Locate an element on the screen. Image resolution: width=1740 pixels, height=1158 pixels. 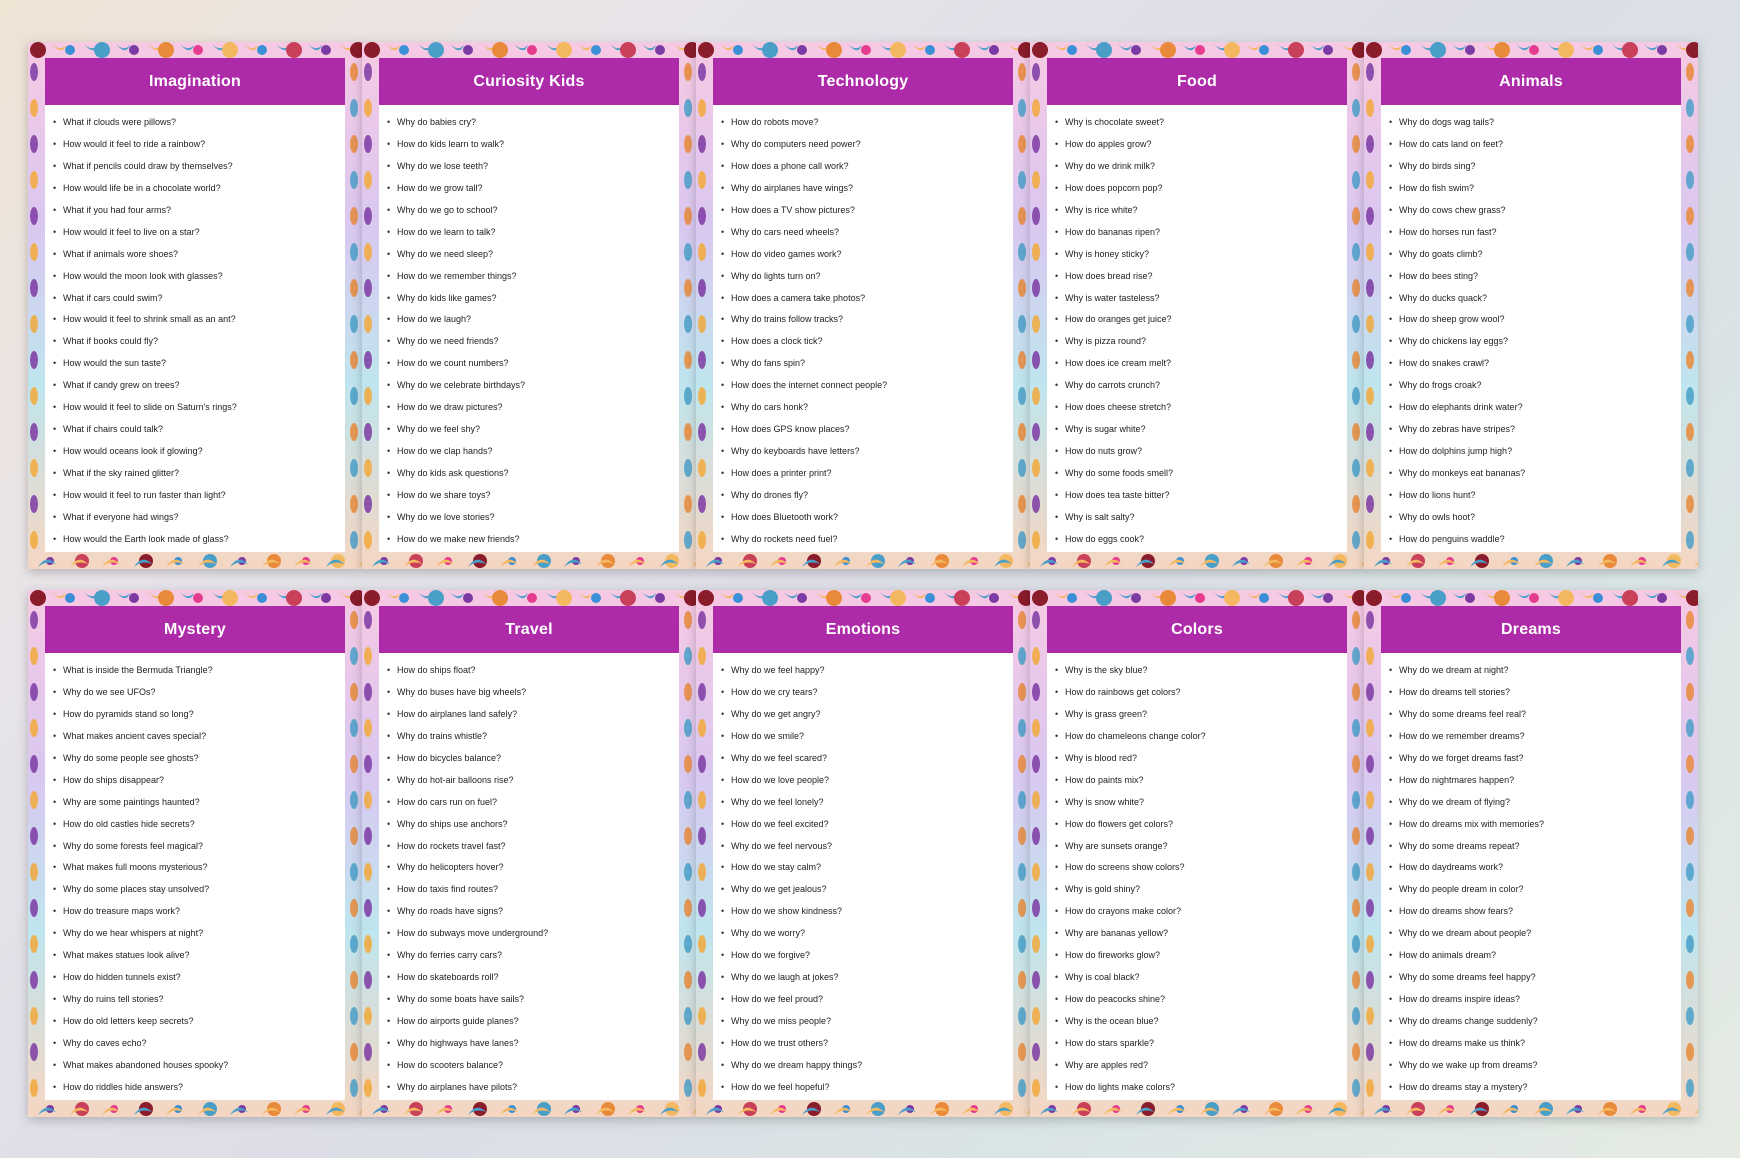
question-item: How do rainbows get colors? is located at coordinates (1197, 693).